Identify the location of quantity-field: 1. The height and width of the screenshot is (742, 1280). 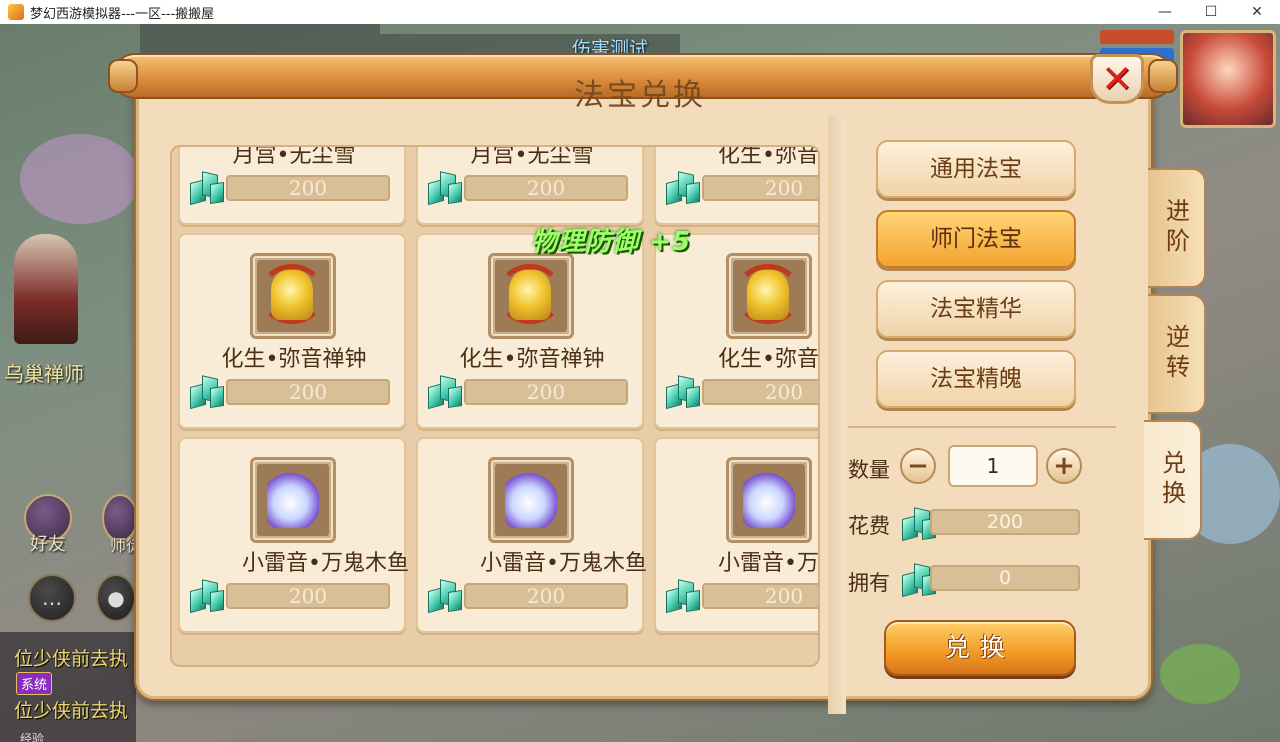
(993, 466).